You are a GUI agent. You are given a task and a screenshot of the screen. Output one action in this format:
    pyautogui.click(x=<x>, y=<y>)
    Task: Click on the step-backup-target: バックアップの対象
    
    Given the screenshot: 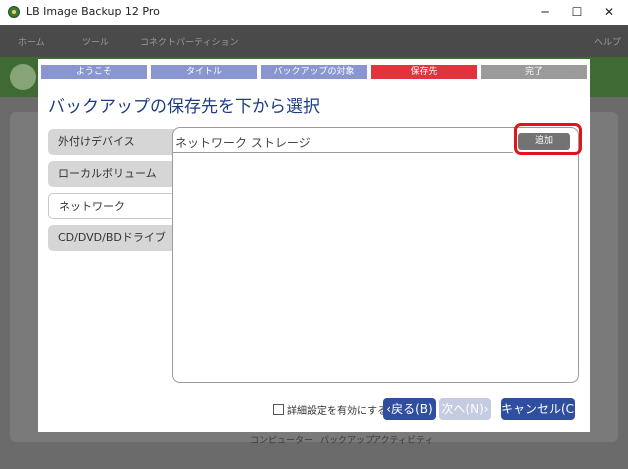 What is the action you would take?
    pyautogui.click(x=314, y=72)
    